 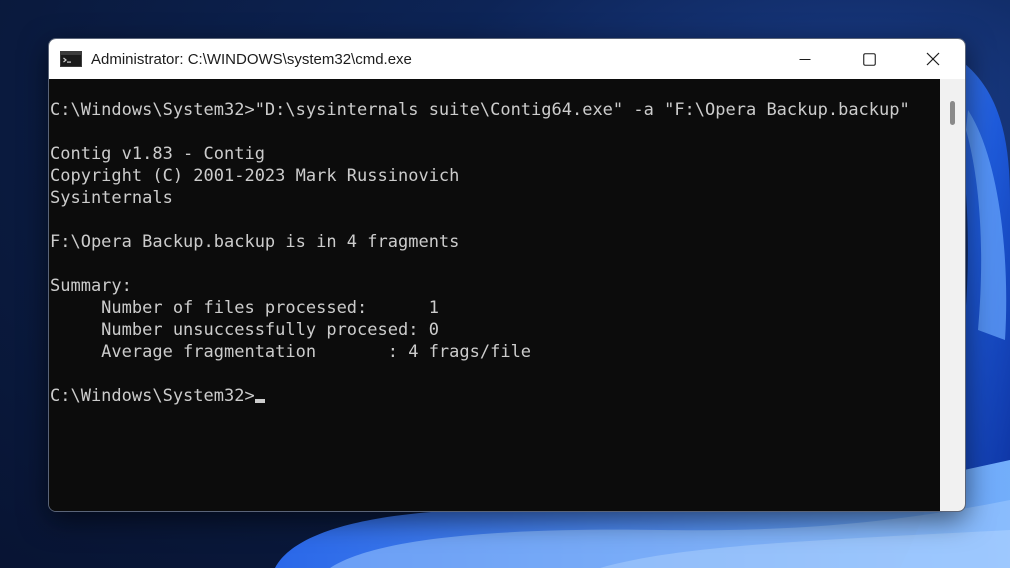 I want to click on minimize-button, so click(x=805, y=59).